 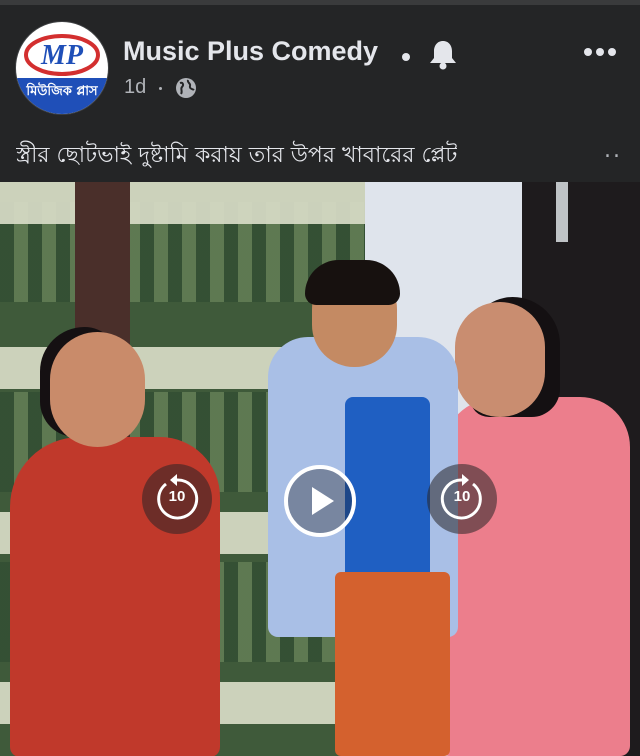 I want to click on page-avatar: MP মিউজিক প্লাস, so click(x=62, y=68).